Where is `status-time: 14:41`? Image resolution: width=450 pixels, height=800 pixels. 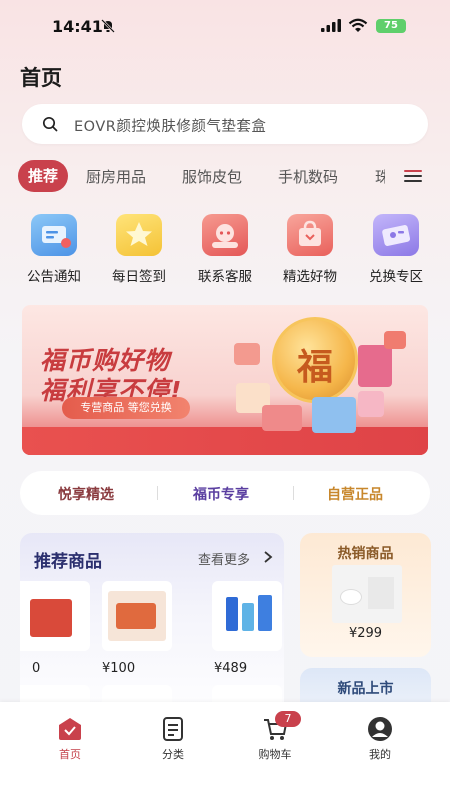 status-time: 14:41 is located at coordinates (77, 26).